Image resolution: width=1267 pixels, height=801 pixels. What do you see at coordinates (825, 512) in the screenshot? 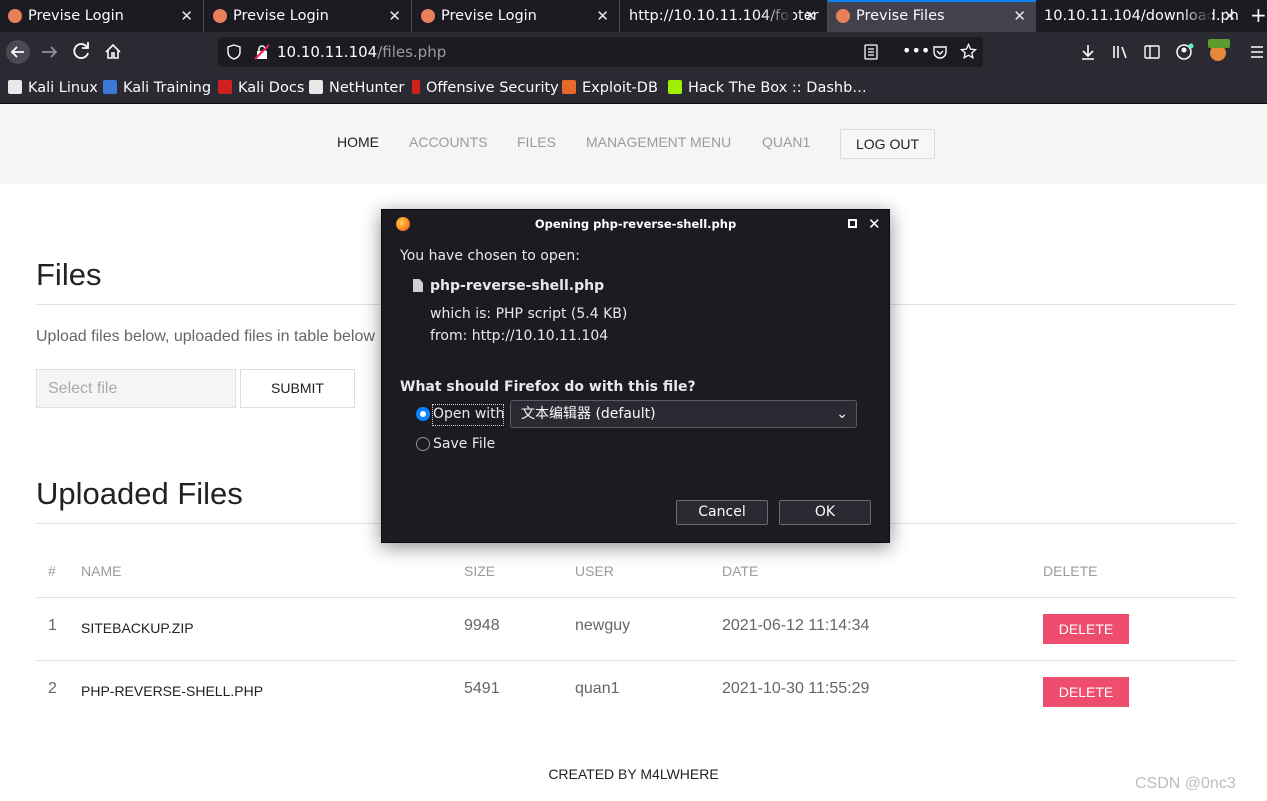
I see `ok-button: OK` at bounding box center [825, 512].